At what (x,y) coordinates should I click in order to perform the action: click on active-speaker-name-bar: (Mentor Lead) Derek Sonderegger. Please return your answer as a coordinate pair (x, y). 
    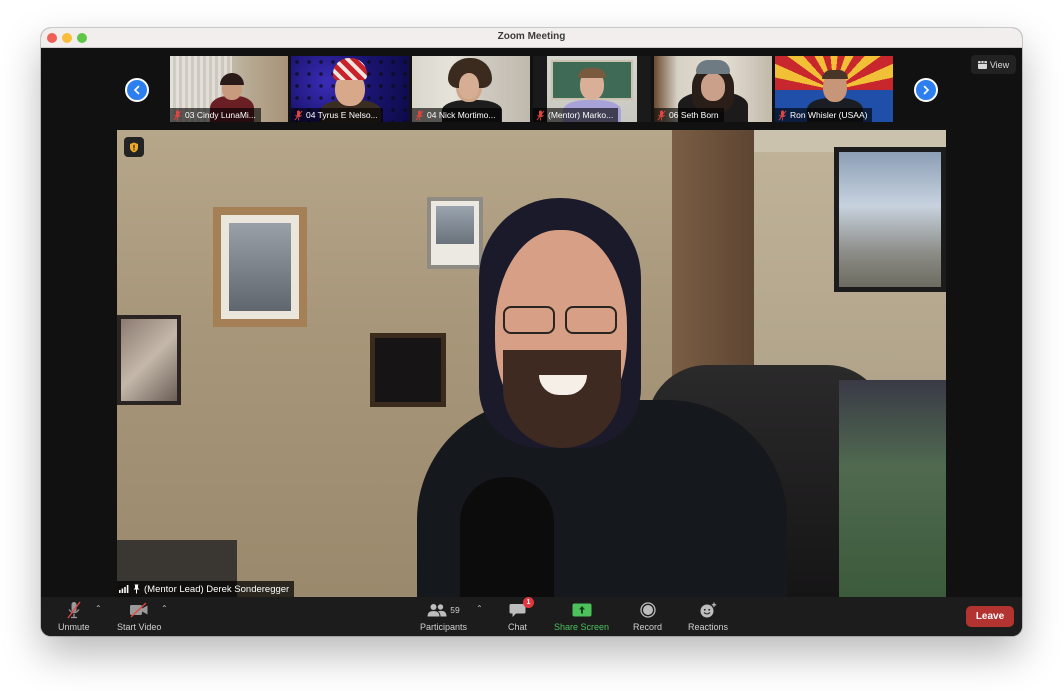
    Looking at the image, I should click on (206, 589).